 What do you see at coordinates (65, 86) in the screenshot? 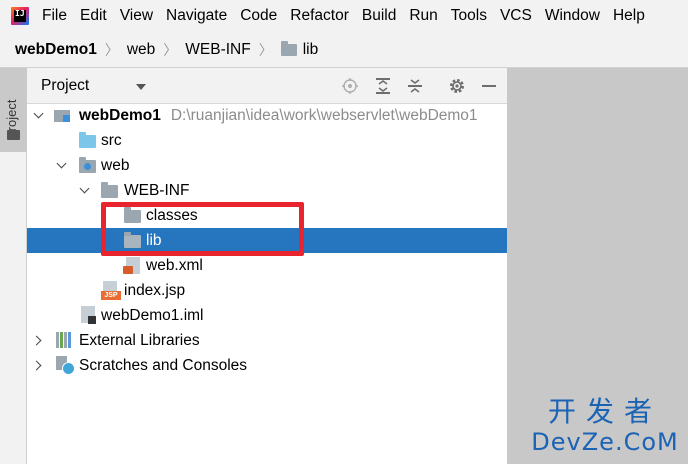
I see `project-view-selector: Project` at bounding box center [65, 86].